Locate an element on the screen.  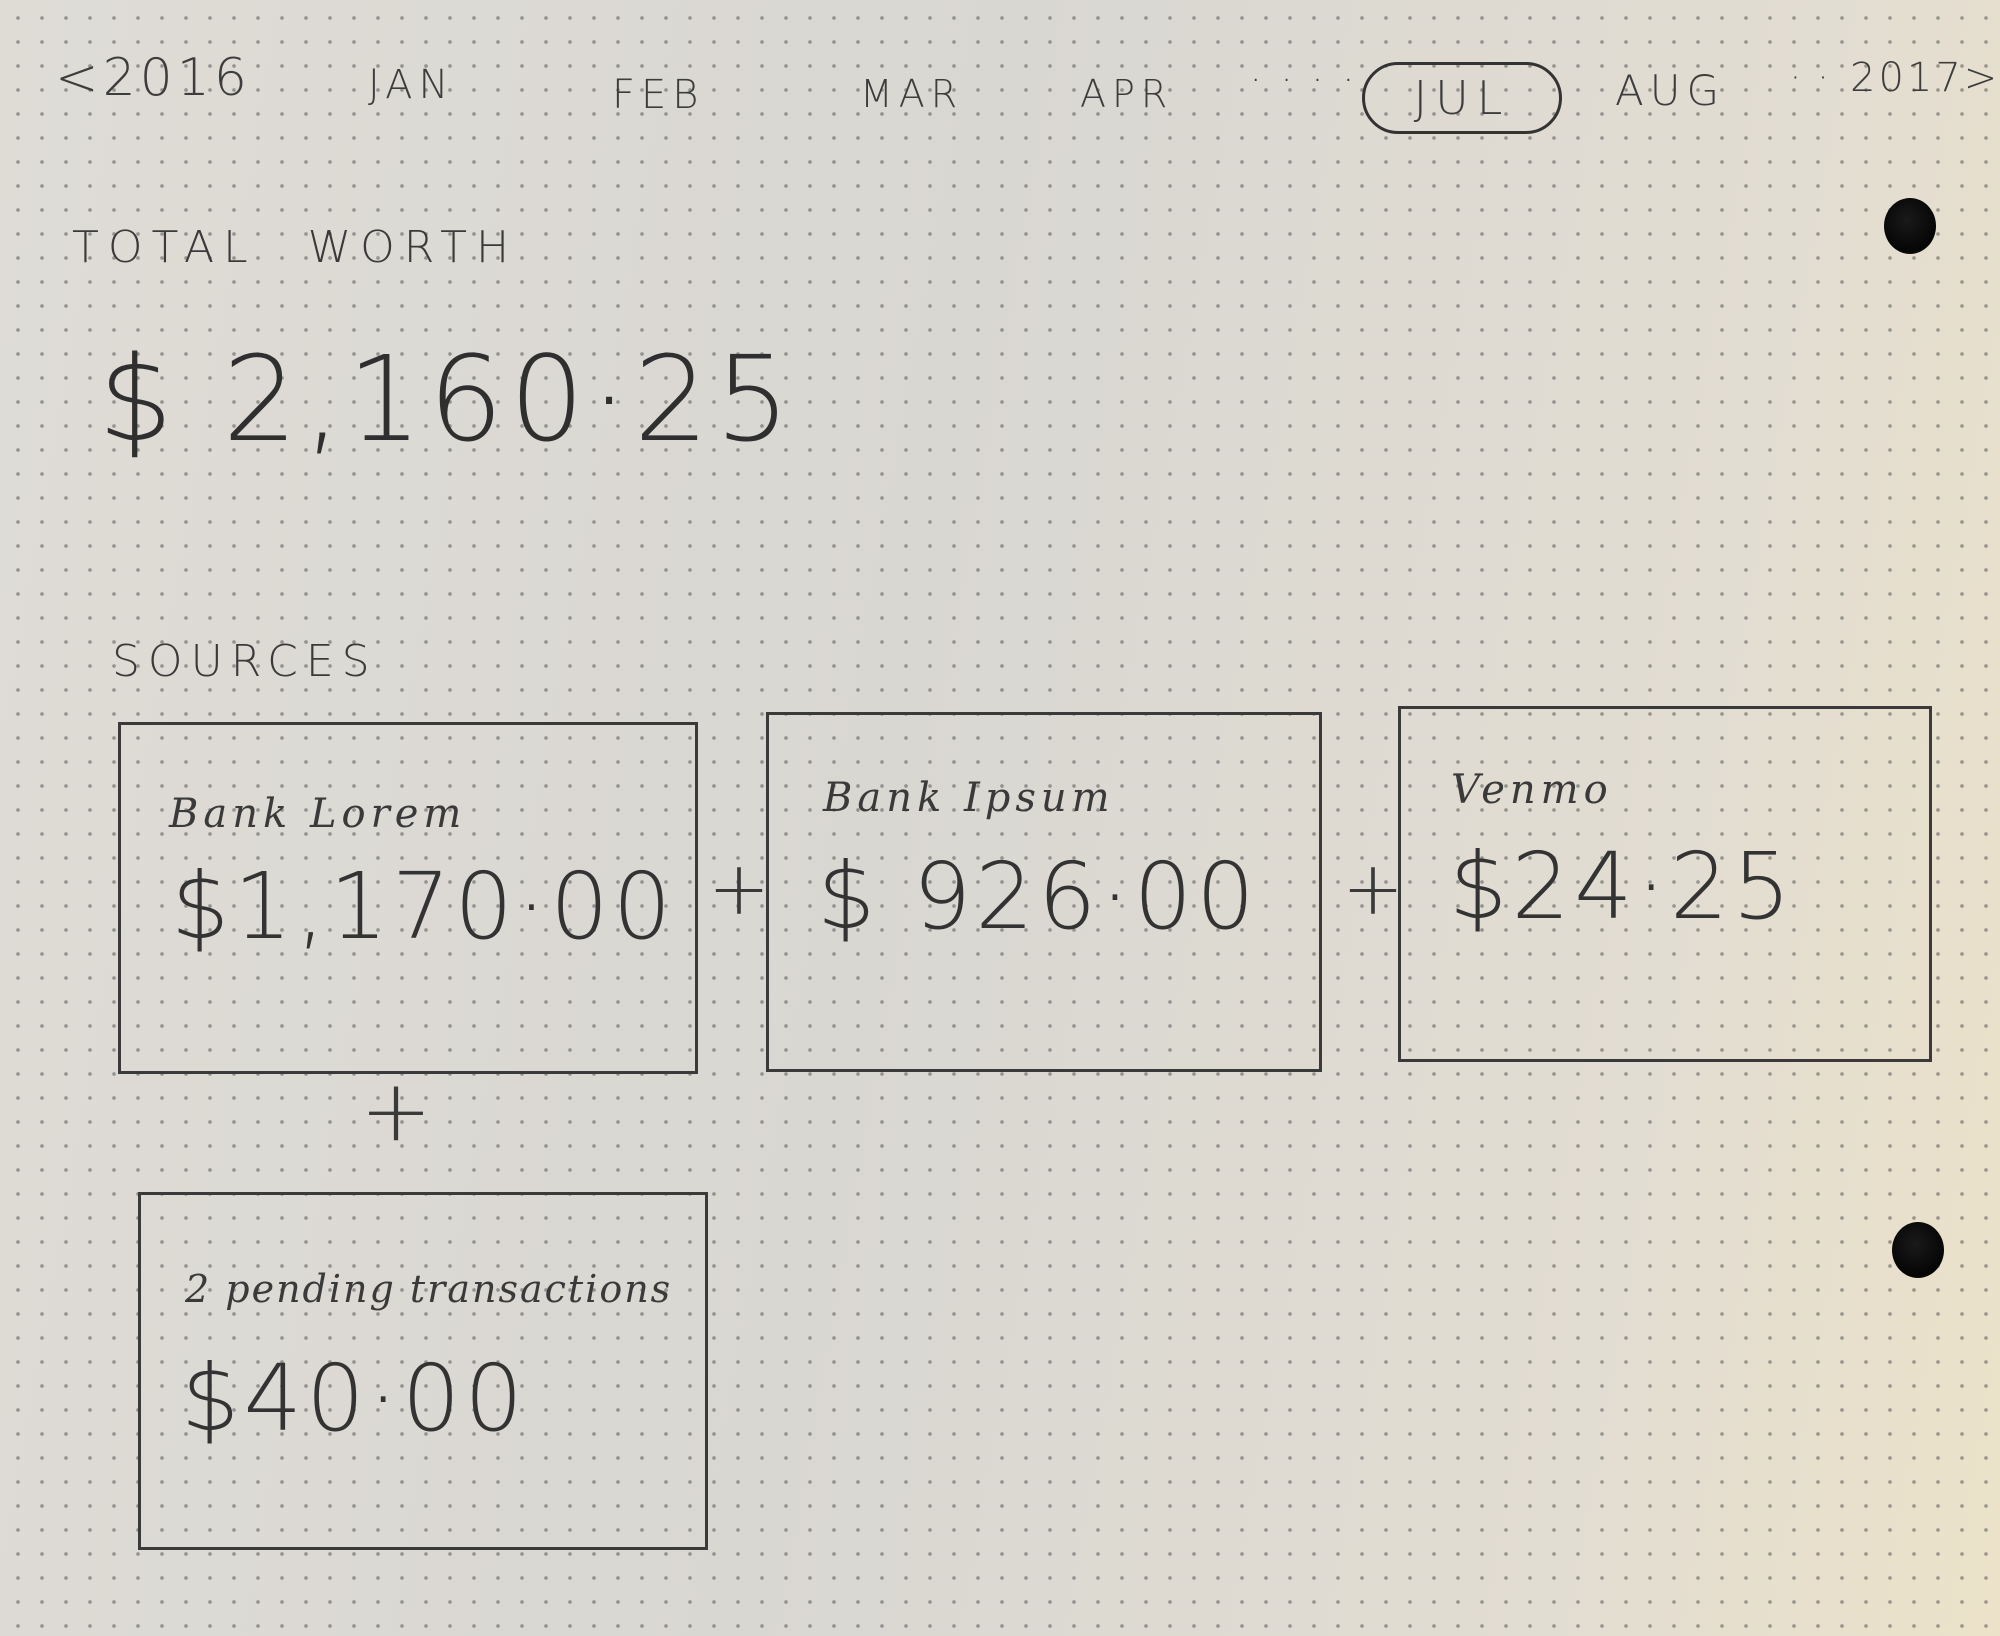
sources-heading: SOURCES is located at coordinates (245, 661).